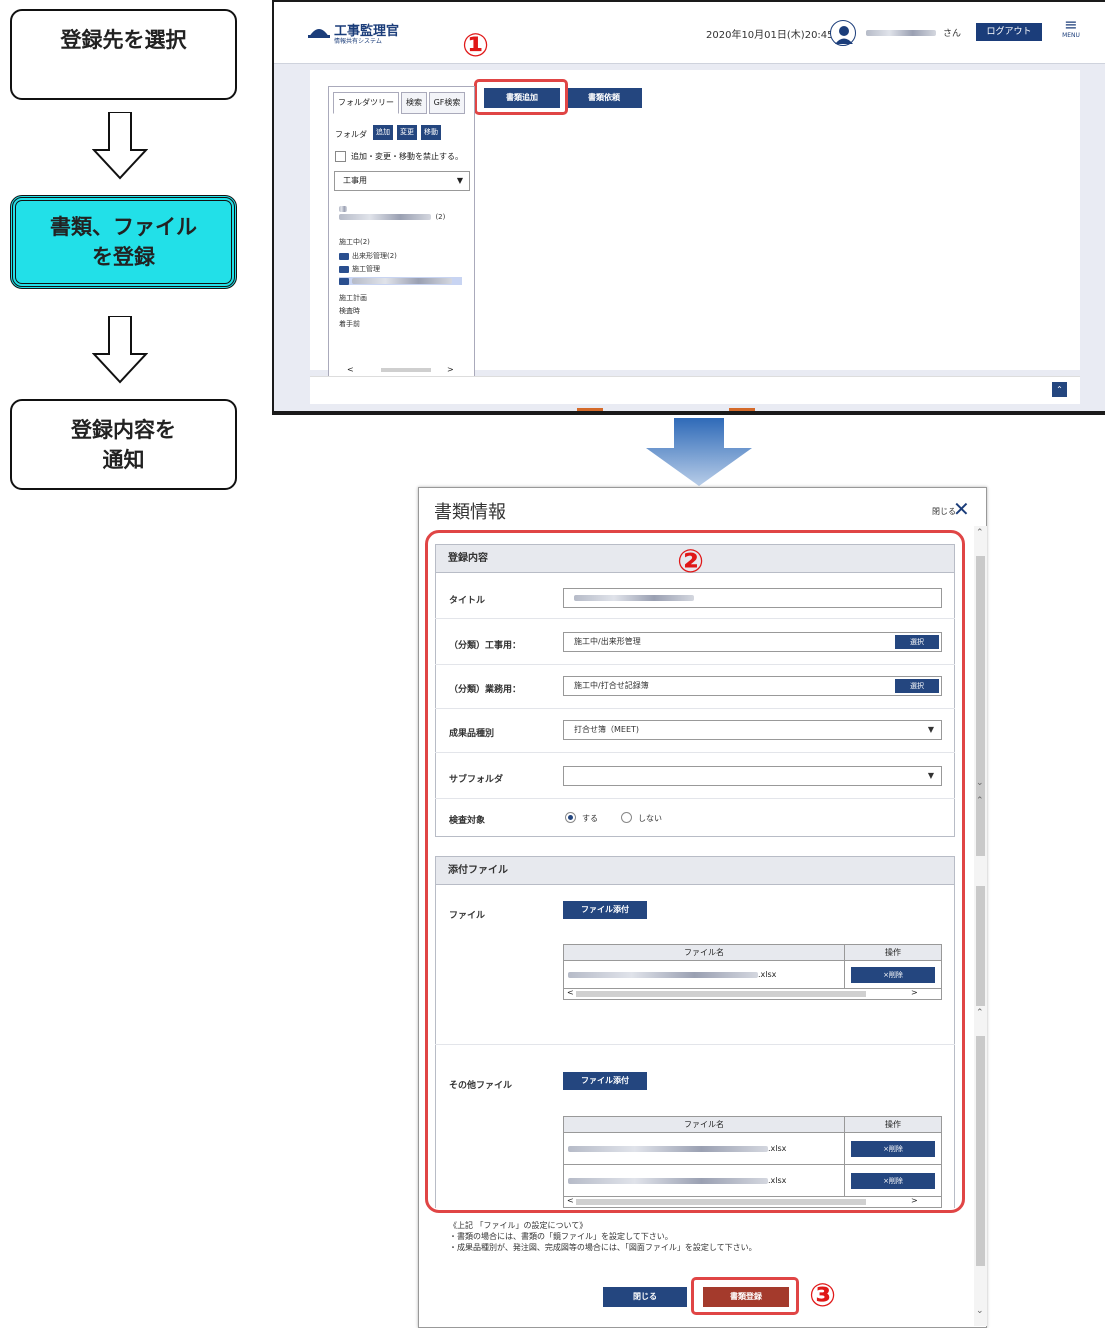  I want to click on flow-step-2-line1: 書類、ファイル, so click(123, 227).